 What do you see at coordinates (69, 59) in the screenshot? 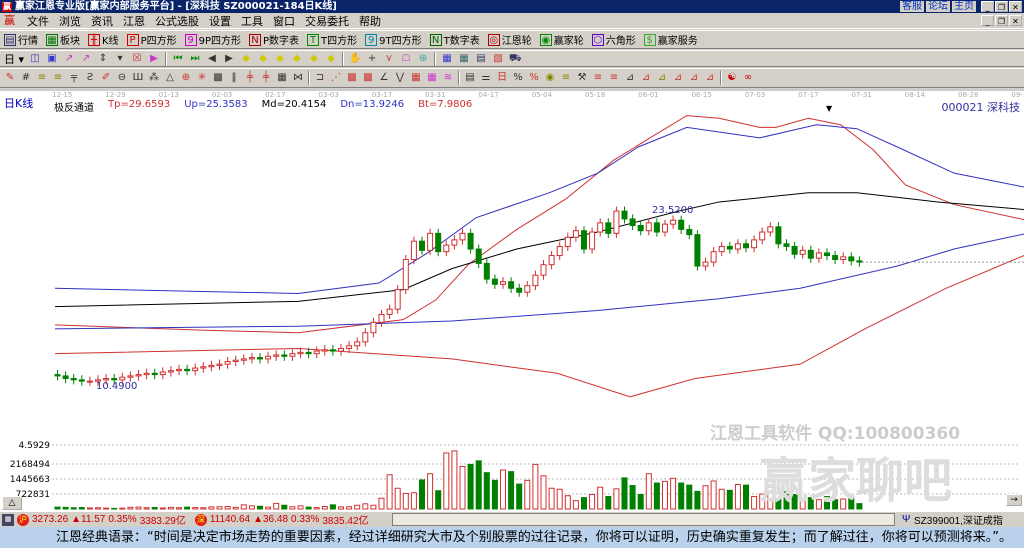
I see `indicator-a-icon: ↗` at bounding box center [69, 59].